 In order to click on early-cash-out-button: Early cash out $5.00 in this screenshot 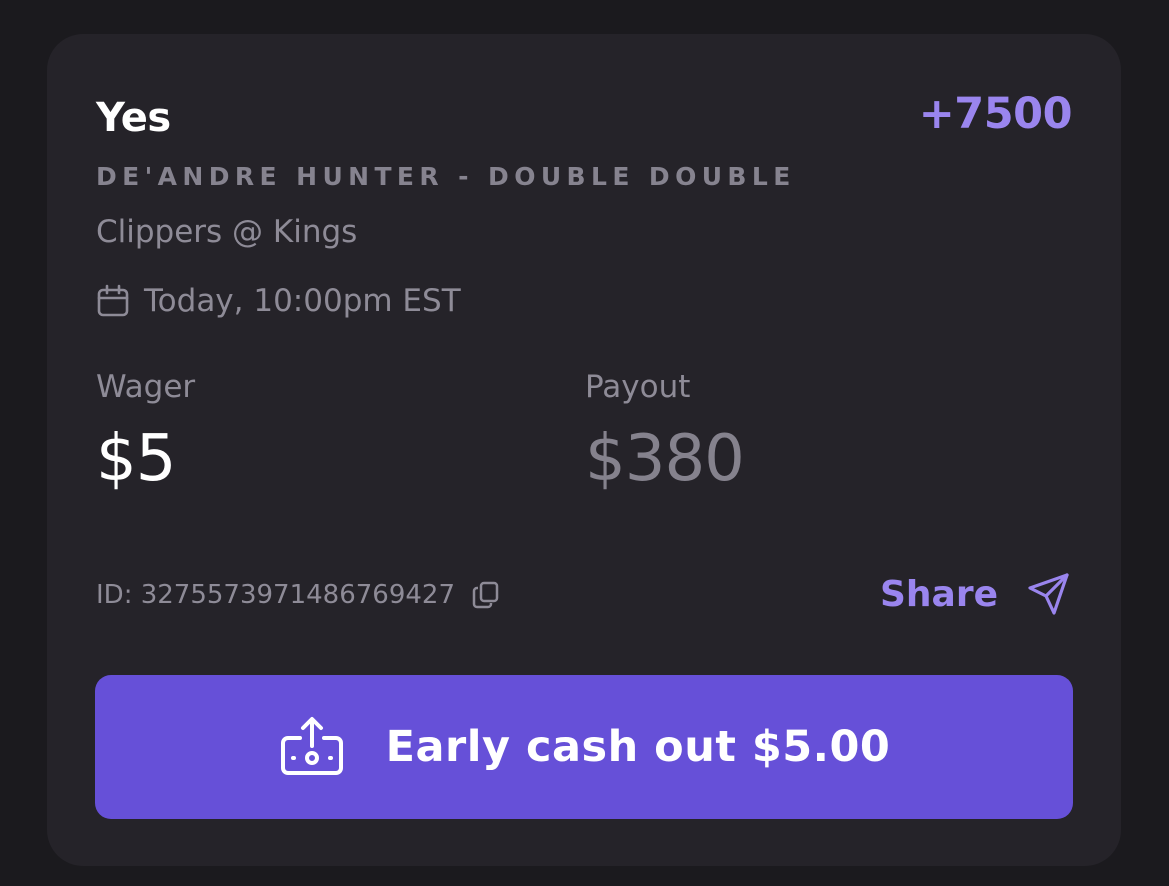, I will do `click(584, 747)`.